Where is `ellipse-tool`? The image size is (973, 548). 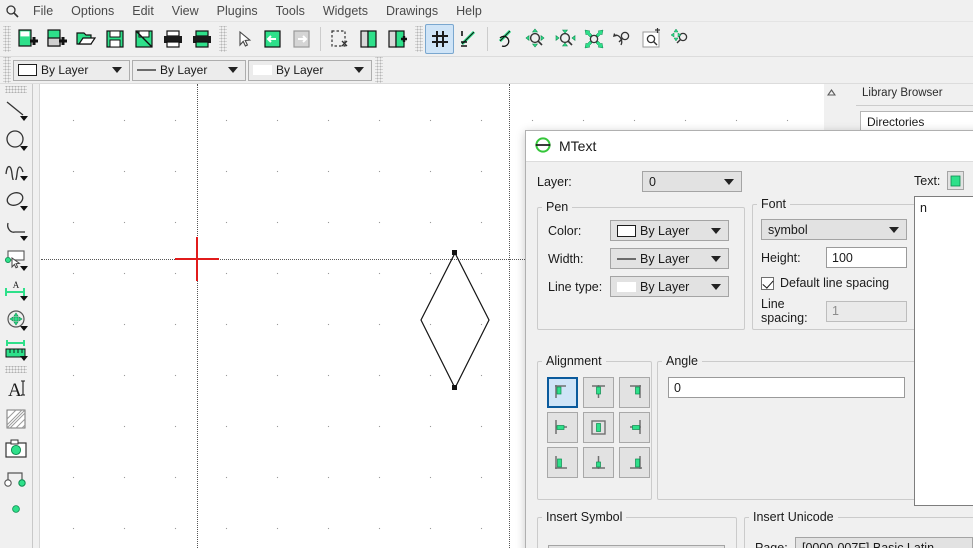 ellipse-tool is located at coordinates (16, 199).